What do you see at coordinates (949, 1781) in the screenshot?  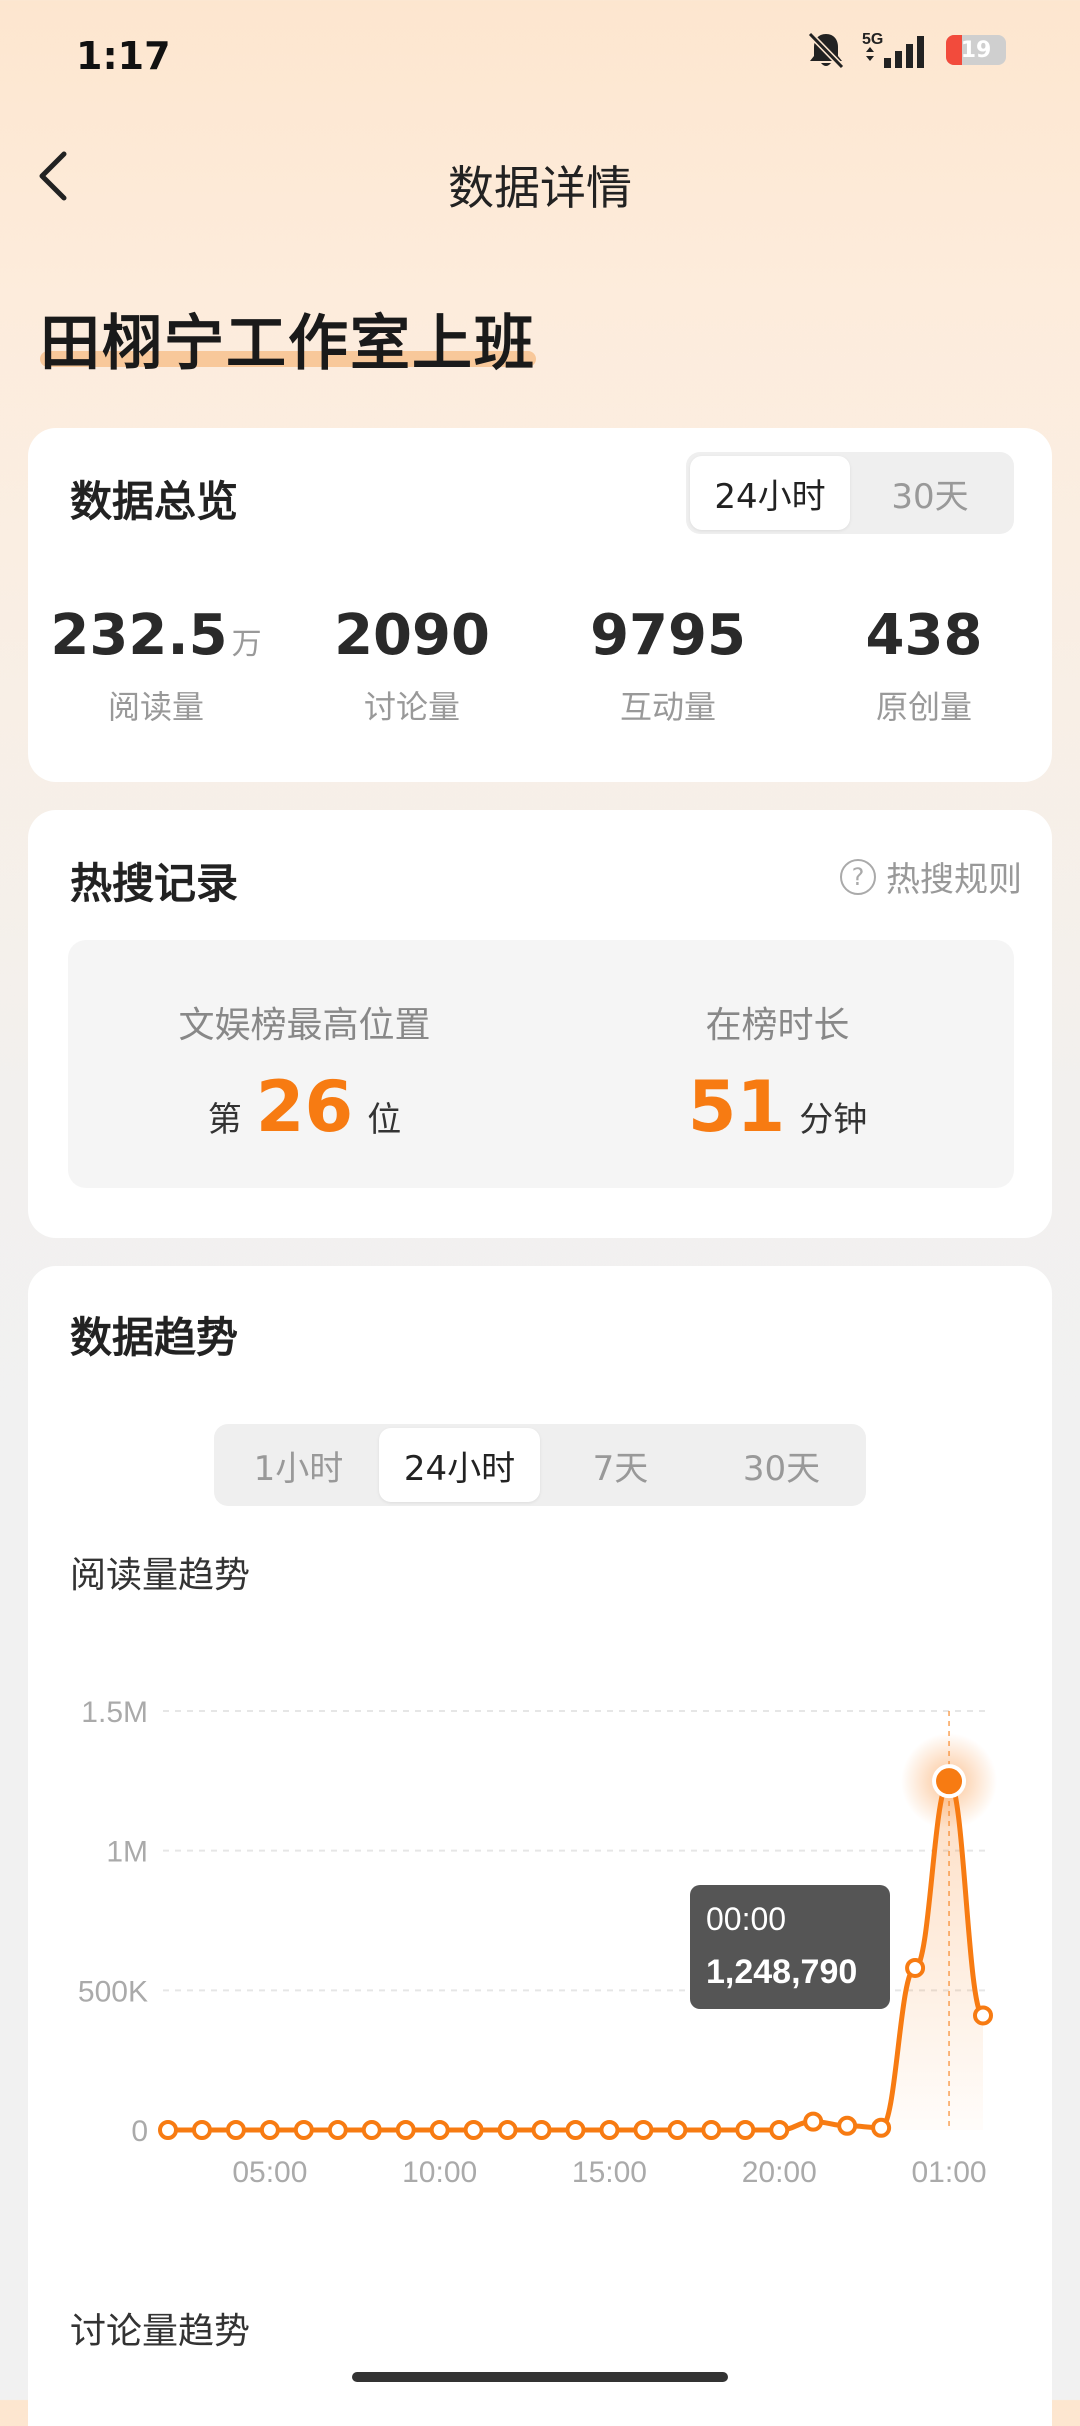 I see `highlight-point` at bounding box center [949, 1781].